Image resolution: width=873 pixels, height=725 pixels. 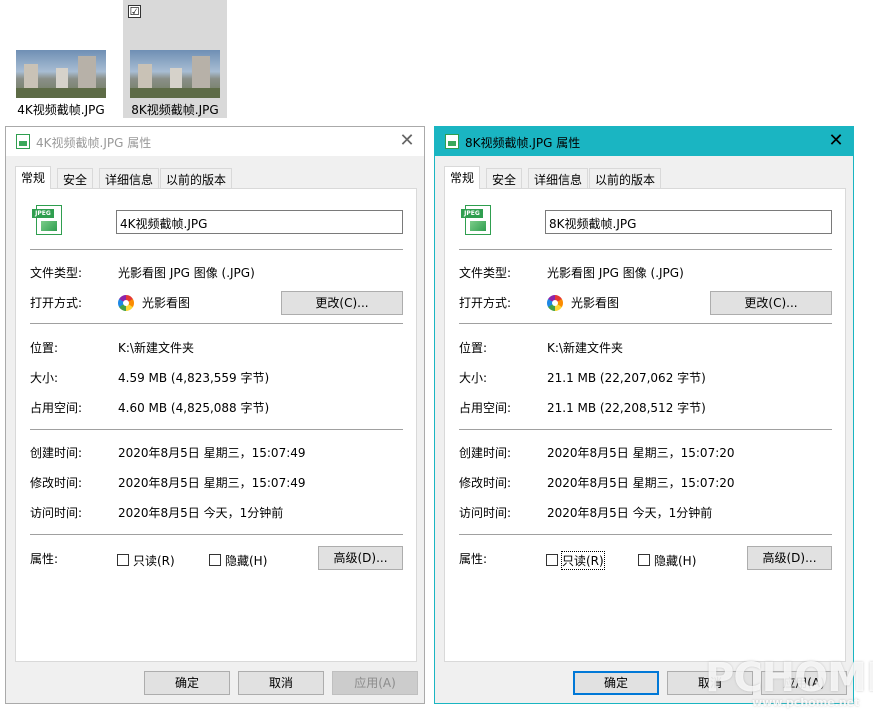 What do you see at coordinates (212, 453) in the screenshot?
I see `created-value: 2020年8月5日 星期三，15:07:49` at bounding box center [212, 453].